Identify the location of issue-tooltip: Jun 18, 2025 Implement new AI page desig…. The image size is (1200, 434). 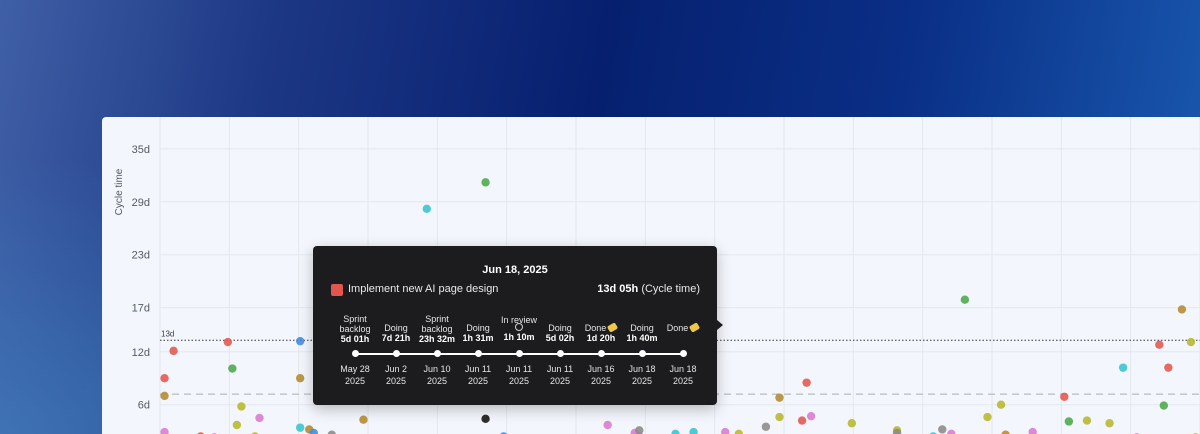
(518, 325).